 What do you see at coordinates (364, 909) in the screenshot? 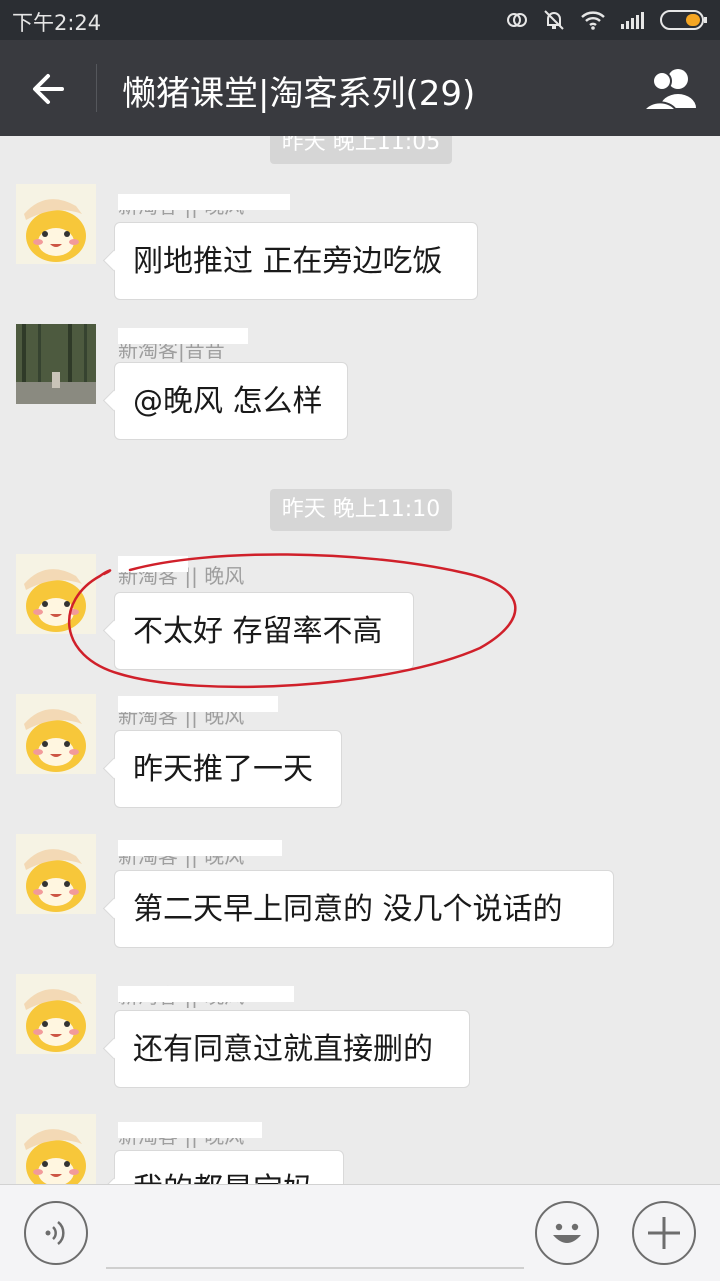
I see `message-bubble: 第二天早上同意的 没几个说话的` at bounding box center [364, 909].